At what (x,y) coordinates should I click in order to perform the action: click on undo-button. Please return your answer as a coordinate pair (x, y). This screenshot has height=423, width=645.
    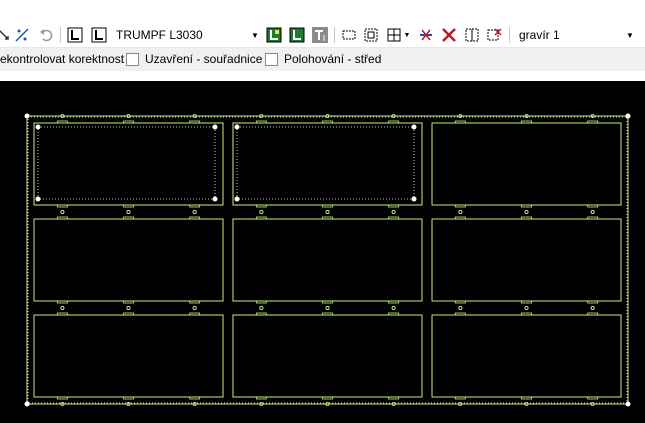
    Looking at the image, I should click on (46, 35).